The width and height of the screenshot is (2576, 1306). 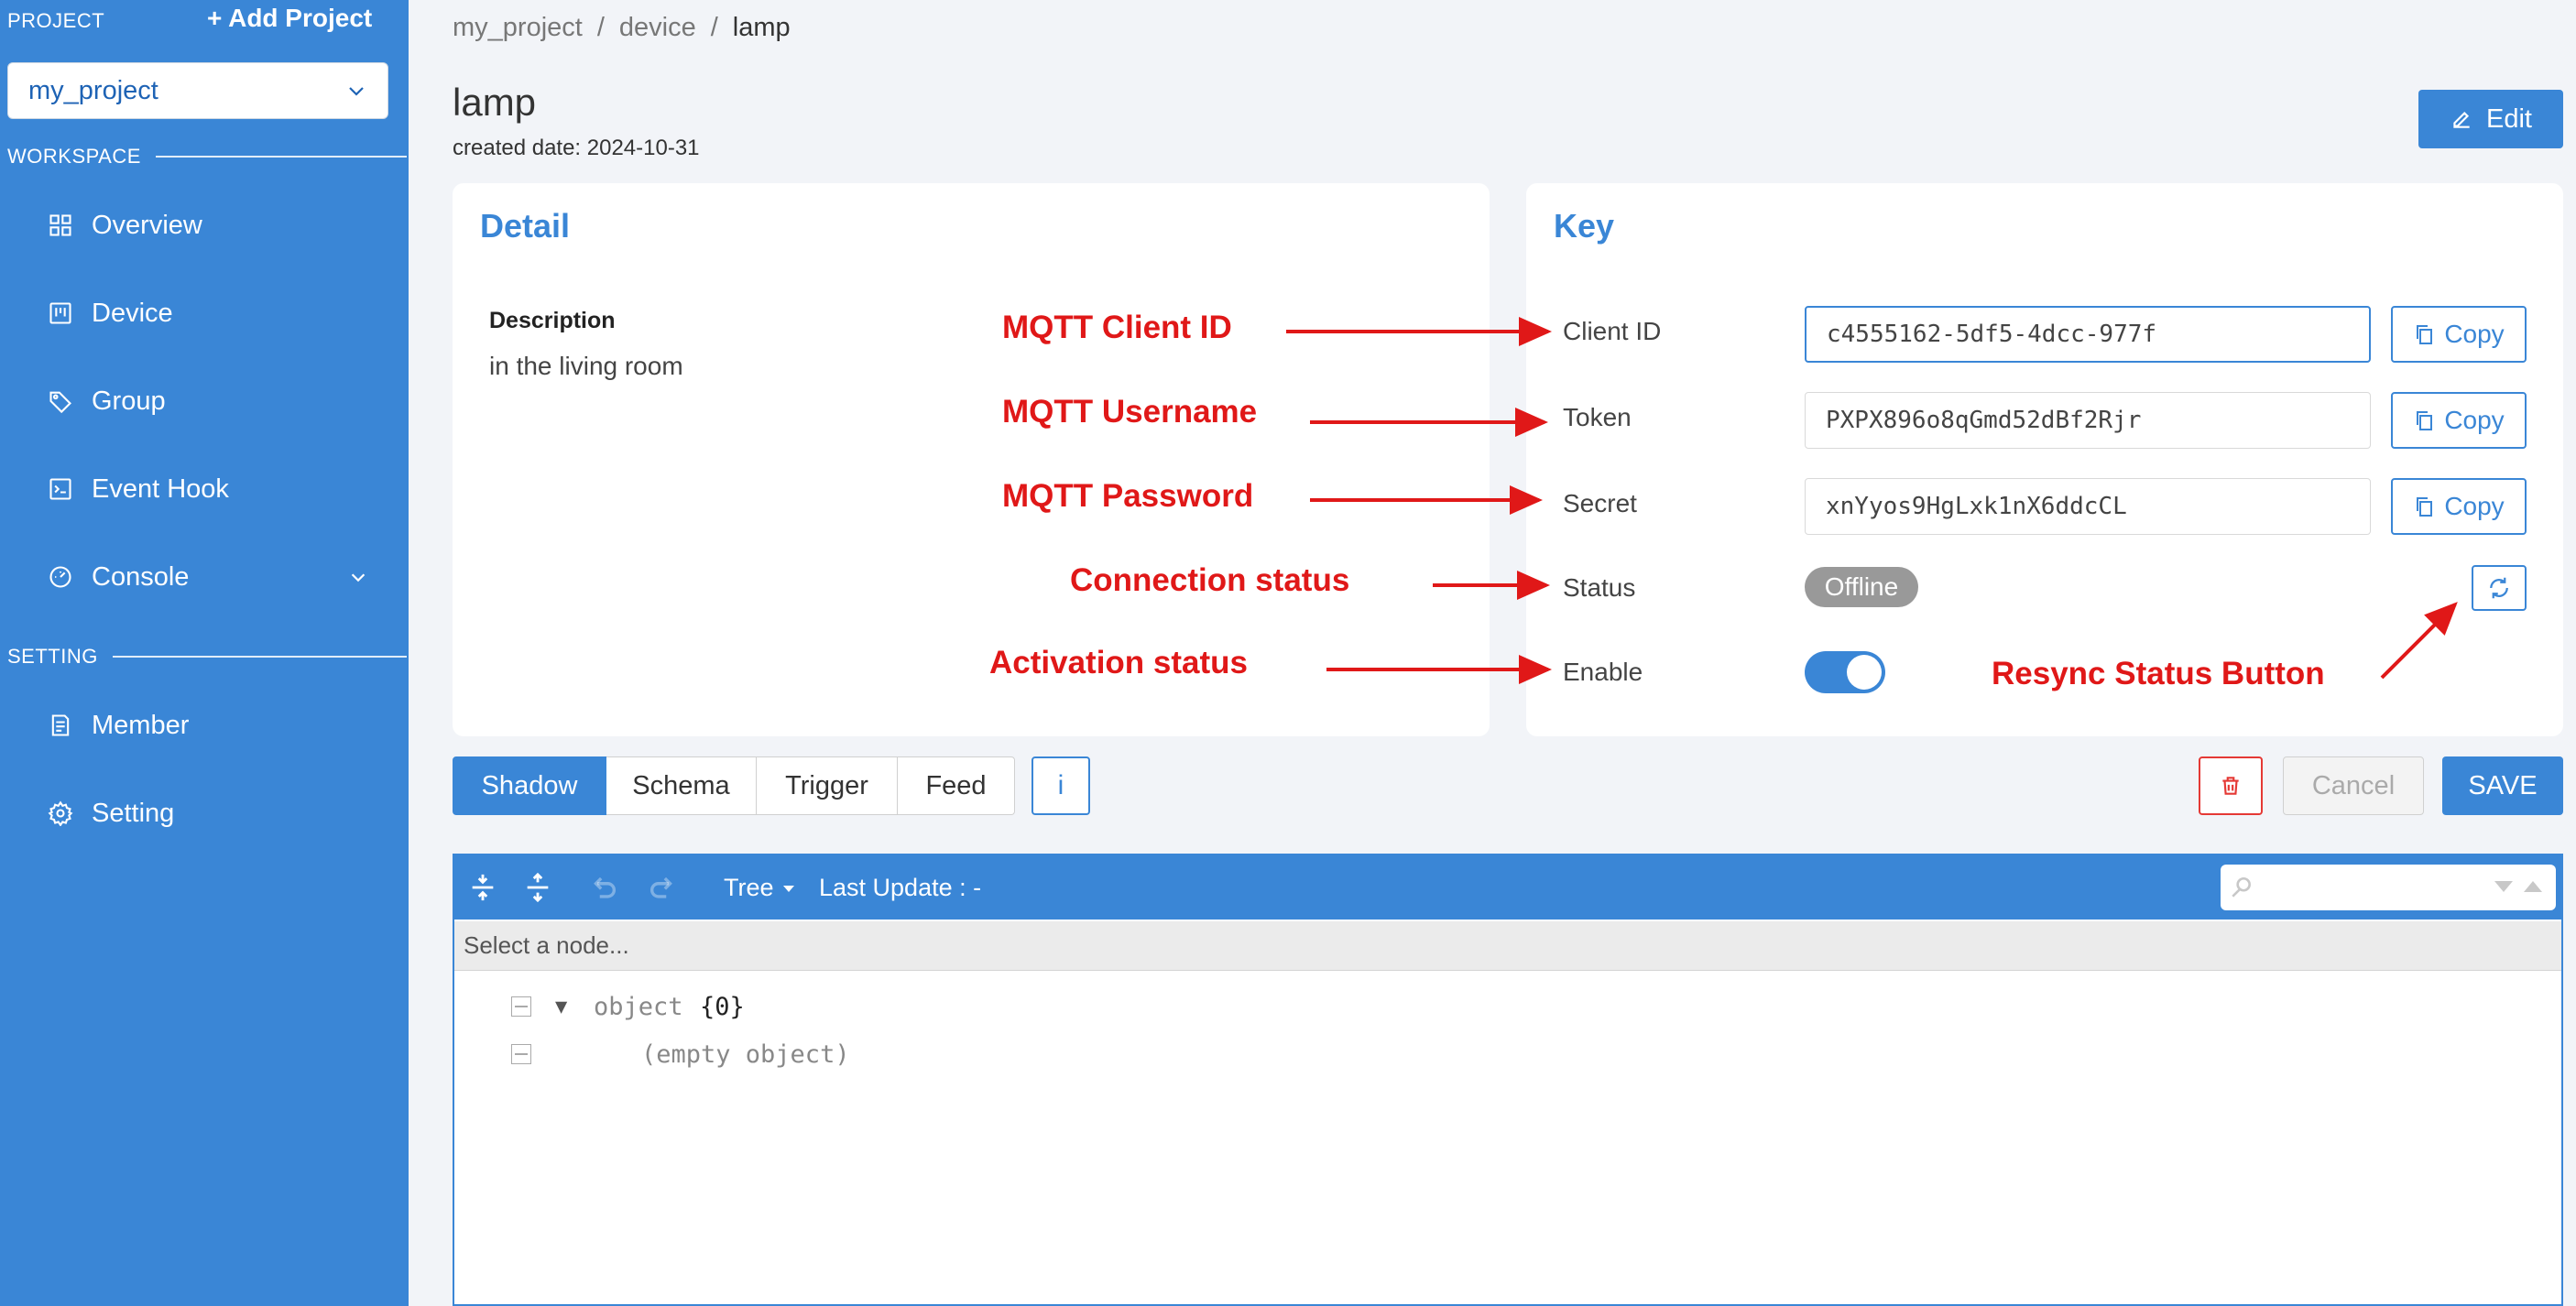 I want to click on search-icon, so click(x=2241, y=887).